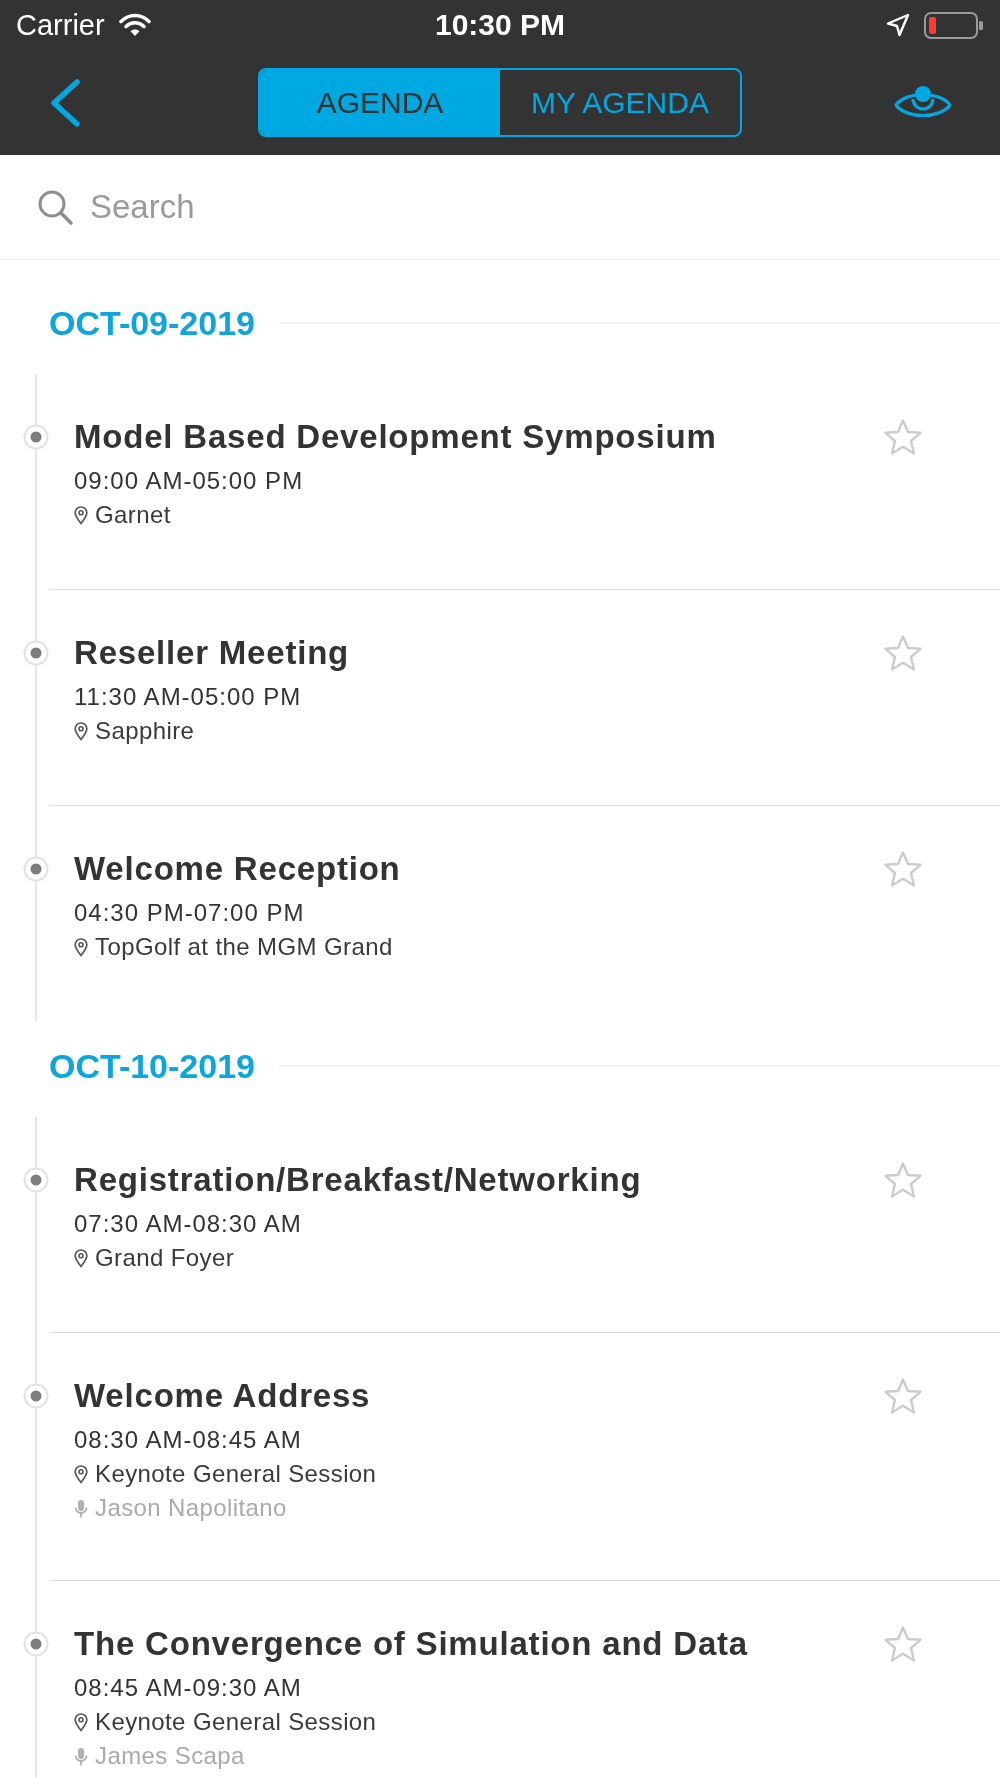 The height and width of the screenshot is (1778, 1000). Describe the element at coordinates (170, 1756) in the screenshot. I see `session-speaker: James Scapa` at that location.